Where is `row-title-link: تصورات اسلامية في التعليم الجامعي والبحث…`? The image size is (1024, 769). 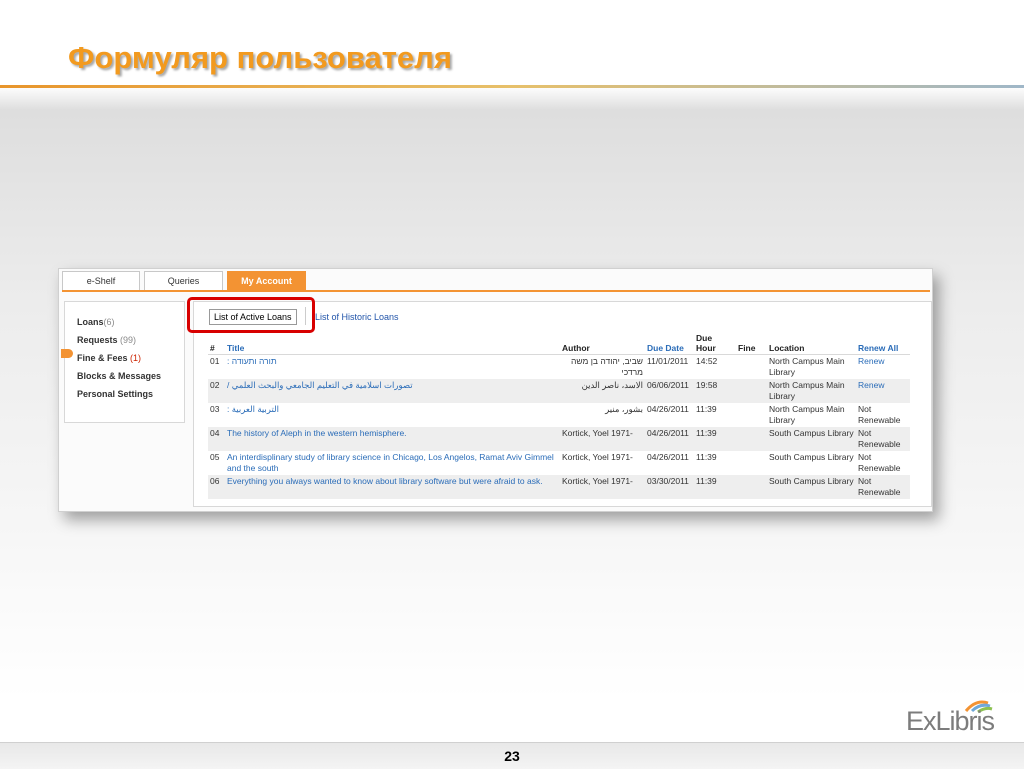 row-title-link: تصورات اسلامية في التعليم الجامعي والبحث… is located at coordinates (392, 391).